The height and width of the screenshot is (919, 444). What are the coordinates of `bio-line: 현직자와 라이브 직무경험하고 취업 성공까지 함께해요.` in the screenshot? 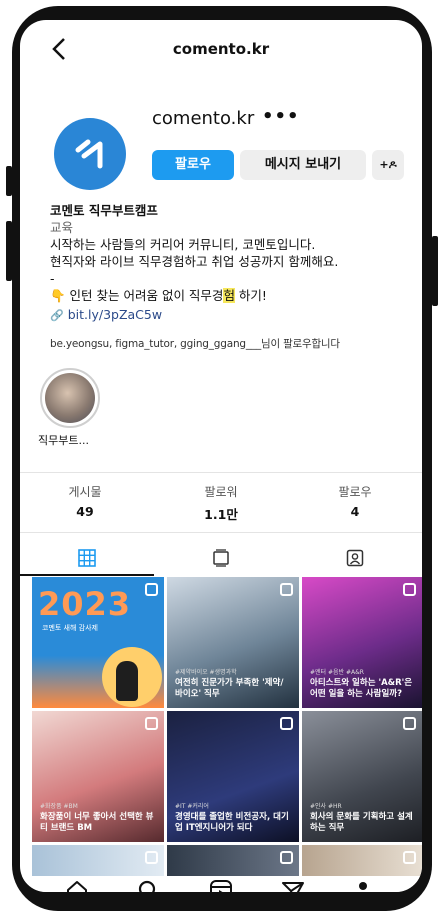 It's located at (194, 261).